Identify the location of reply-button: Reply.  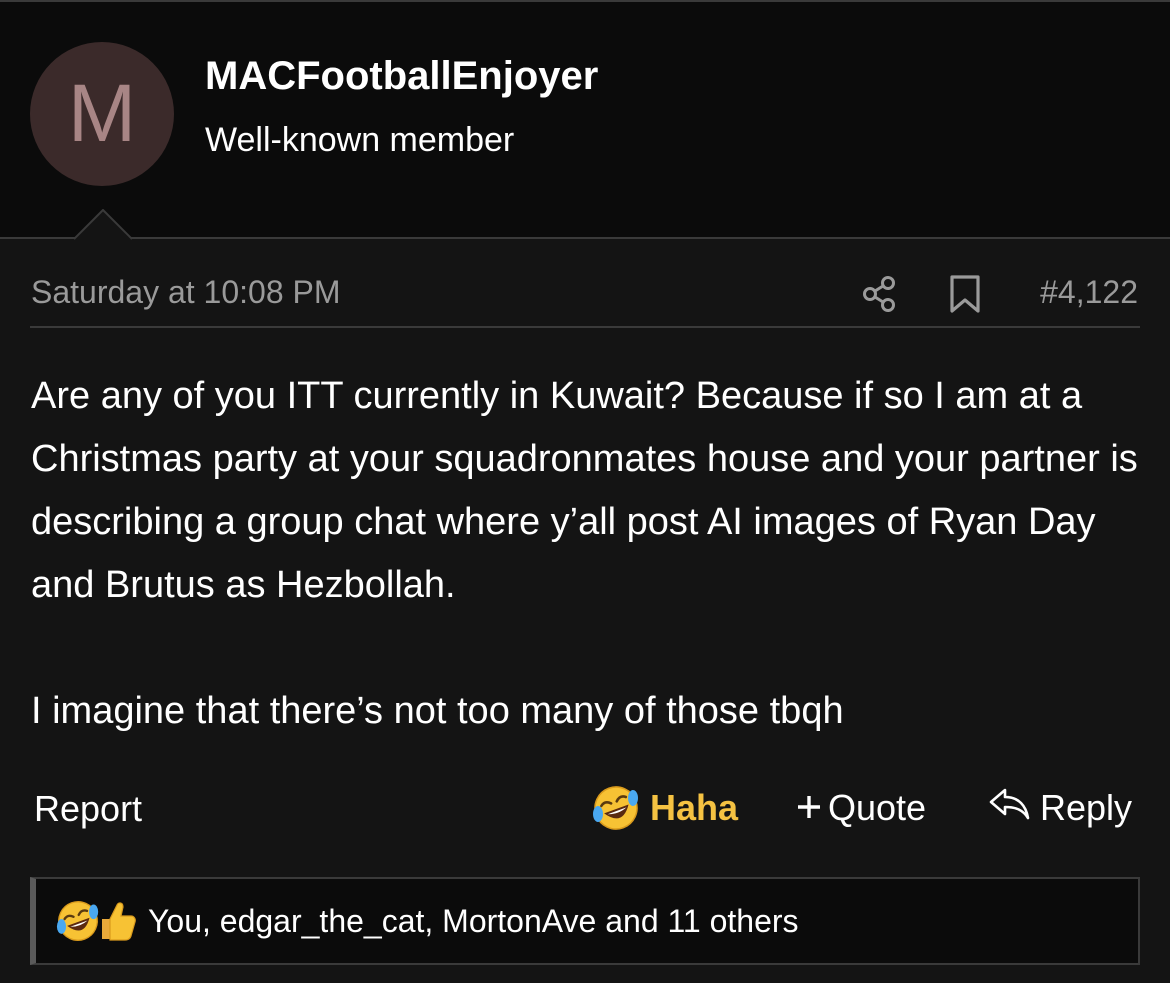
(1060, 808).